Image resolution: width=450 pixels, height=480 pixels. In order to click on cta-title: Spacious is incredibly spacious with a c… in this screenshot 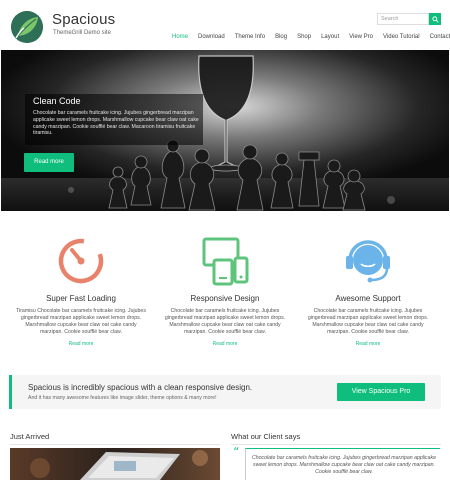, I will do `click(140, 387)`.